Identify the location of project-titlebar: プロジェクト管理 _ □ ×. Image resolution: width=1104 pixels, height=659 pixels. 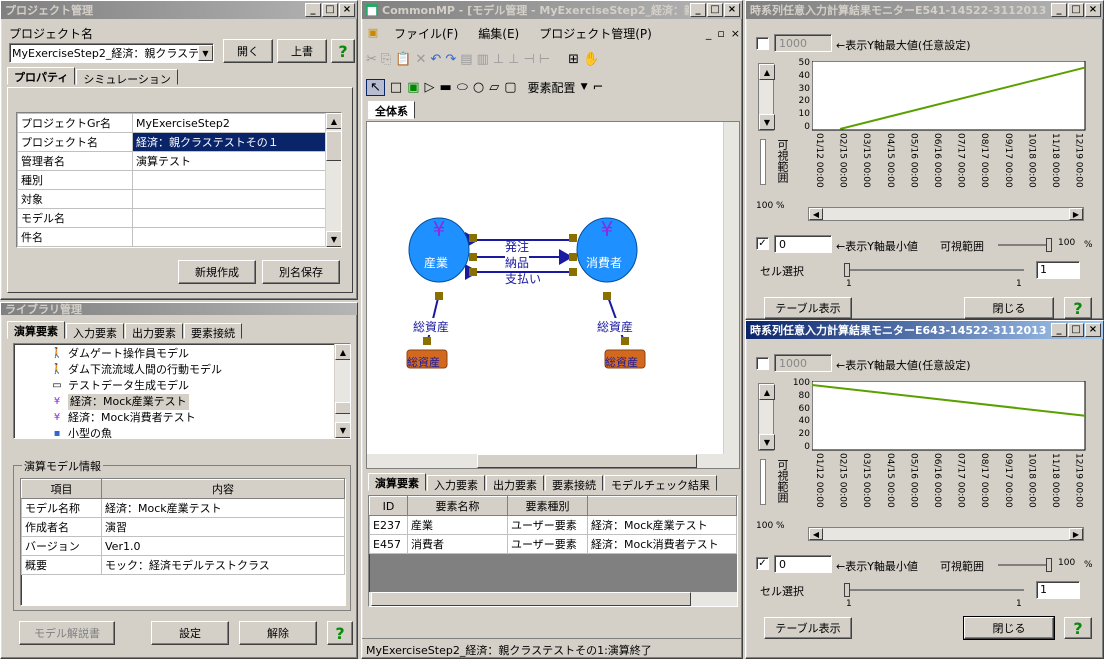
(179, 10).